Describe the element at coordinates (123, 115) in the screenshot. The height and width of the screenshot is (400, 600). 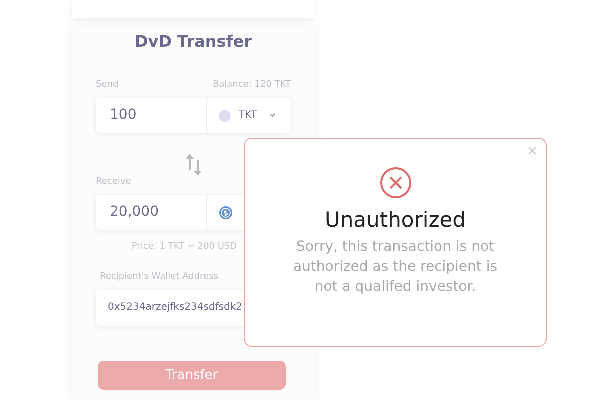
I see `amount-value: 100` at that location.